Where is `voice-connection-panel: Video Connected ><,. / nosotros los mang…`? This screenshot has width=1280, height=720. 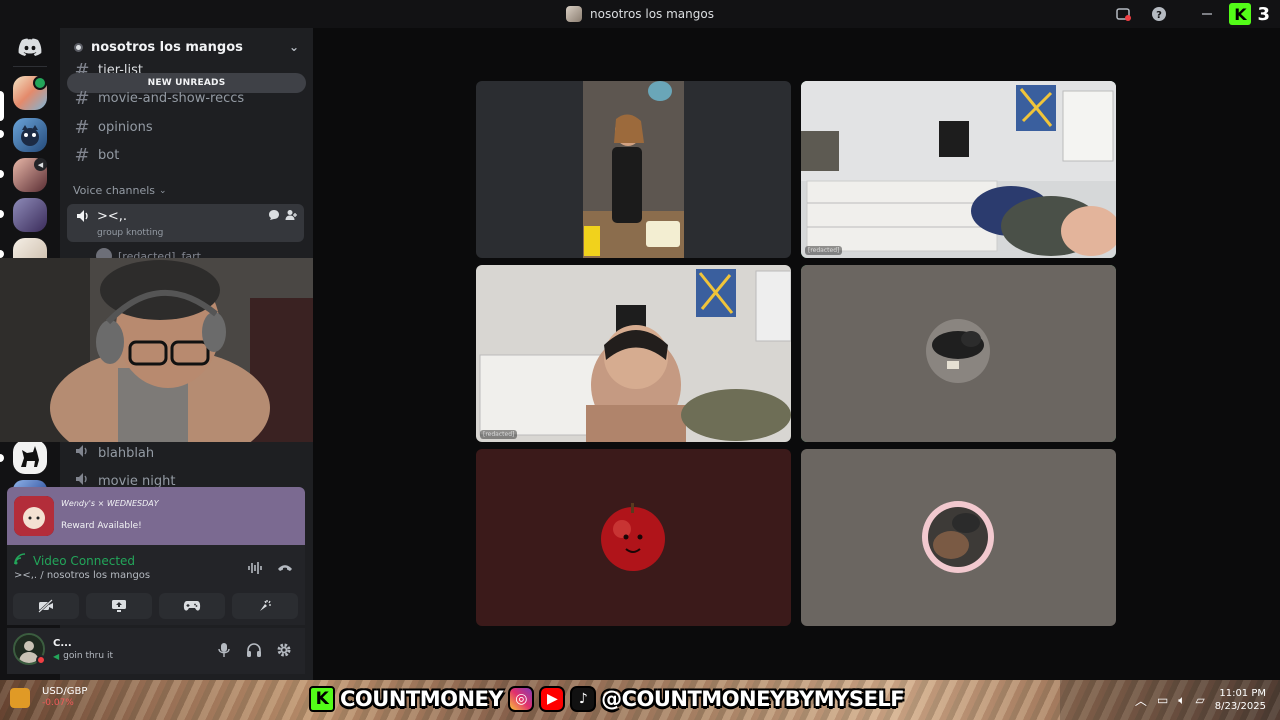 voice-connection-panel: Video Connected ><,. / nosotros los mang… is located at coordinates (156, 585).